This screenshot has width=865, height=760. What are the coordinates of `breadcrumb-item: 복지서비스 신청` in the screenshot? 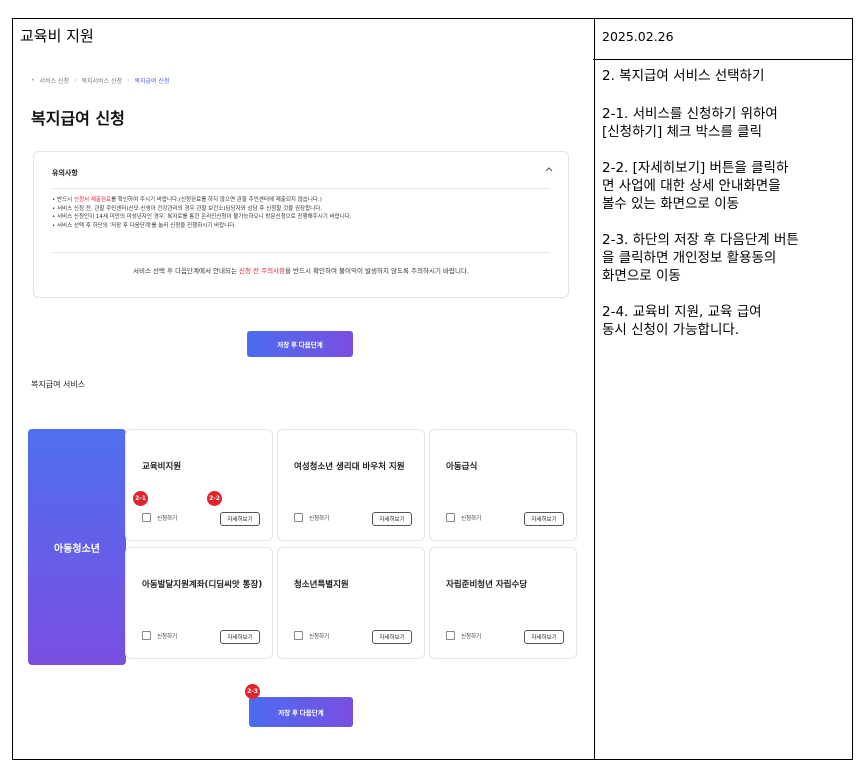 It's located at (101, 80).